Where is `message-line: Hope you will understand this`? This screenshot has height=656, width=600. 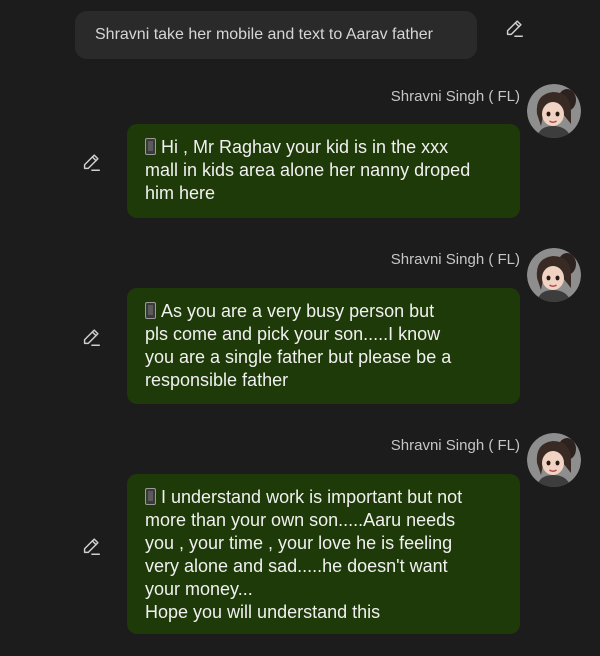 message-line: Hope you will understand this is located at coordinates (263, 612).